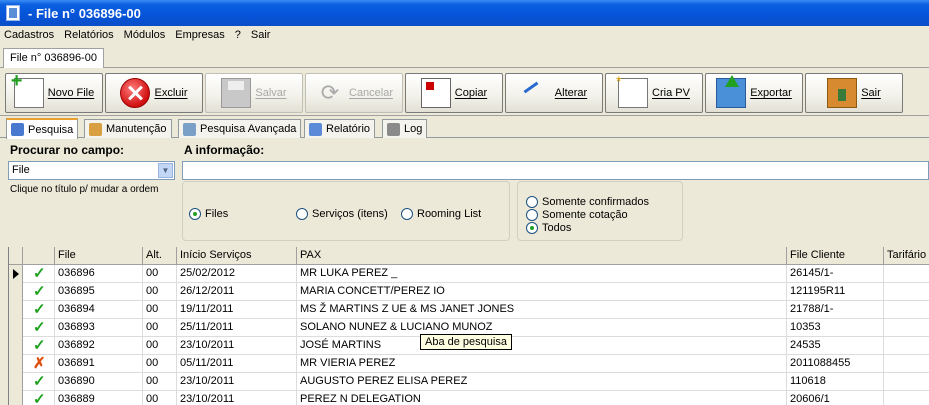 The image size is (929, 405). What do you see at coordinates (237, 274) in the screenshot?
I see `cell-inicio: 25/02/2012` at bounding box center [237, 274].